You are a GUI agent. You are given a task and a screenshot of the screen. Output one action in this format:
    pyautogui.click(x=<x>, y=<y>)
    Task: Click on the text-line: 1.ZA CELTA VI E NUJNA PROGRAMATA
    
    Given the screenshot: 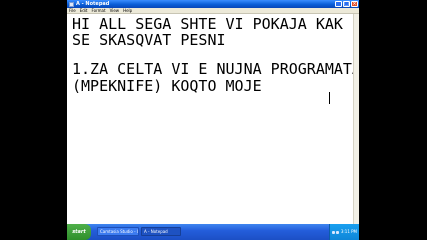 What is the action you would take?
    pyautogui.click(x=215, y=69)
    